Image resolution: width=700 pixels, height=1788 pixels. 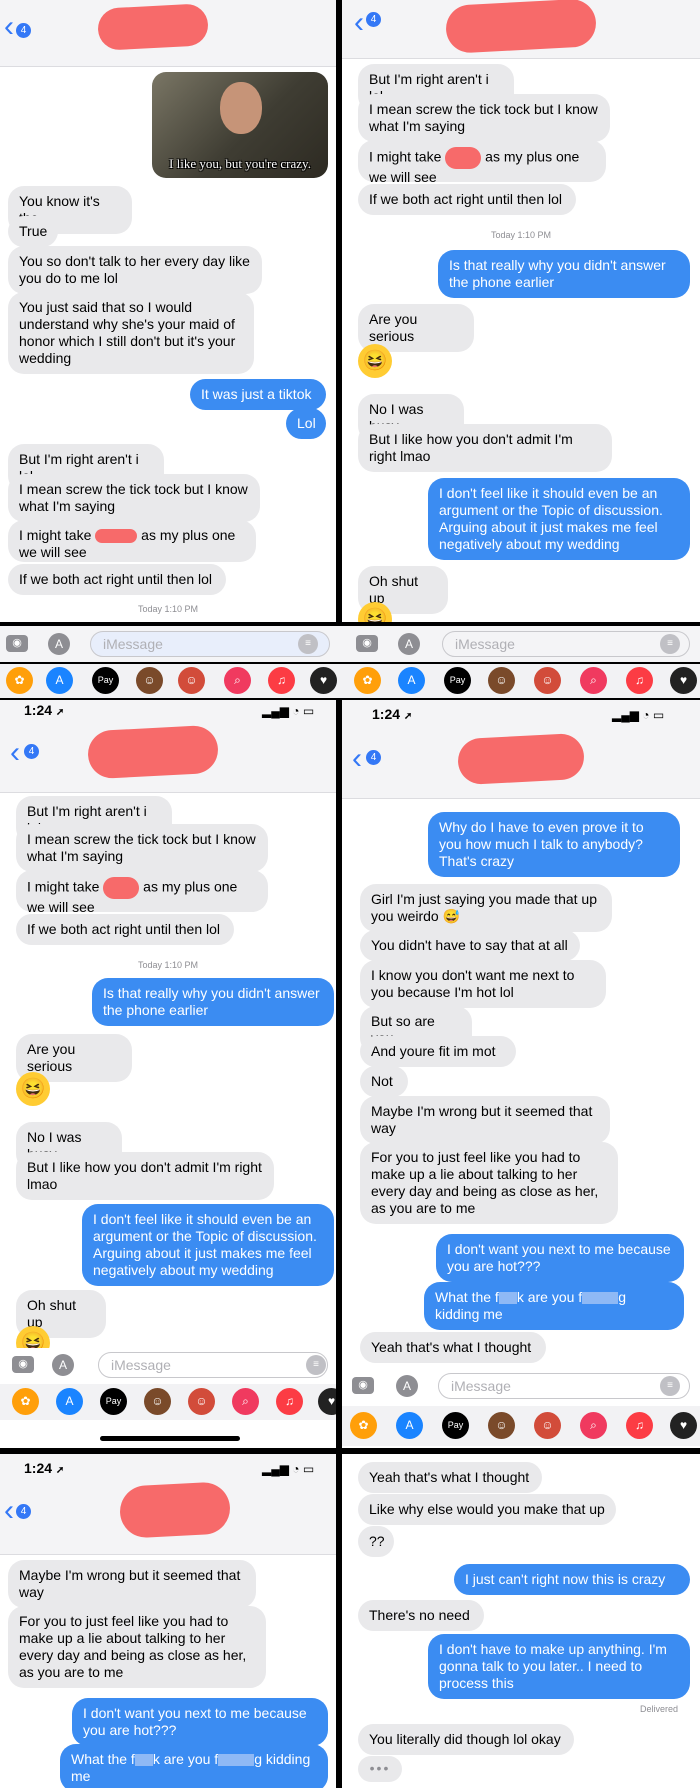 I want to click on redacted-name-inline, so click(x=121, y=888).